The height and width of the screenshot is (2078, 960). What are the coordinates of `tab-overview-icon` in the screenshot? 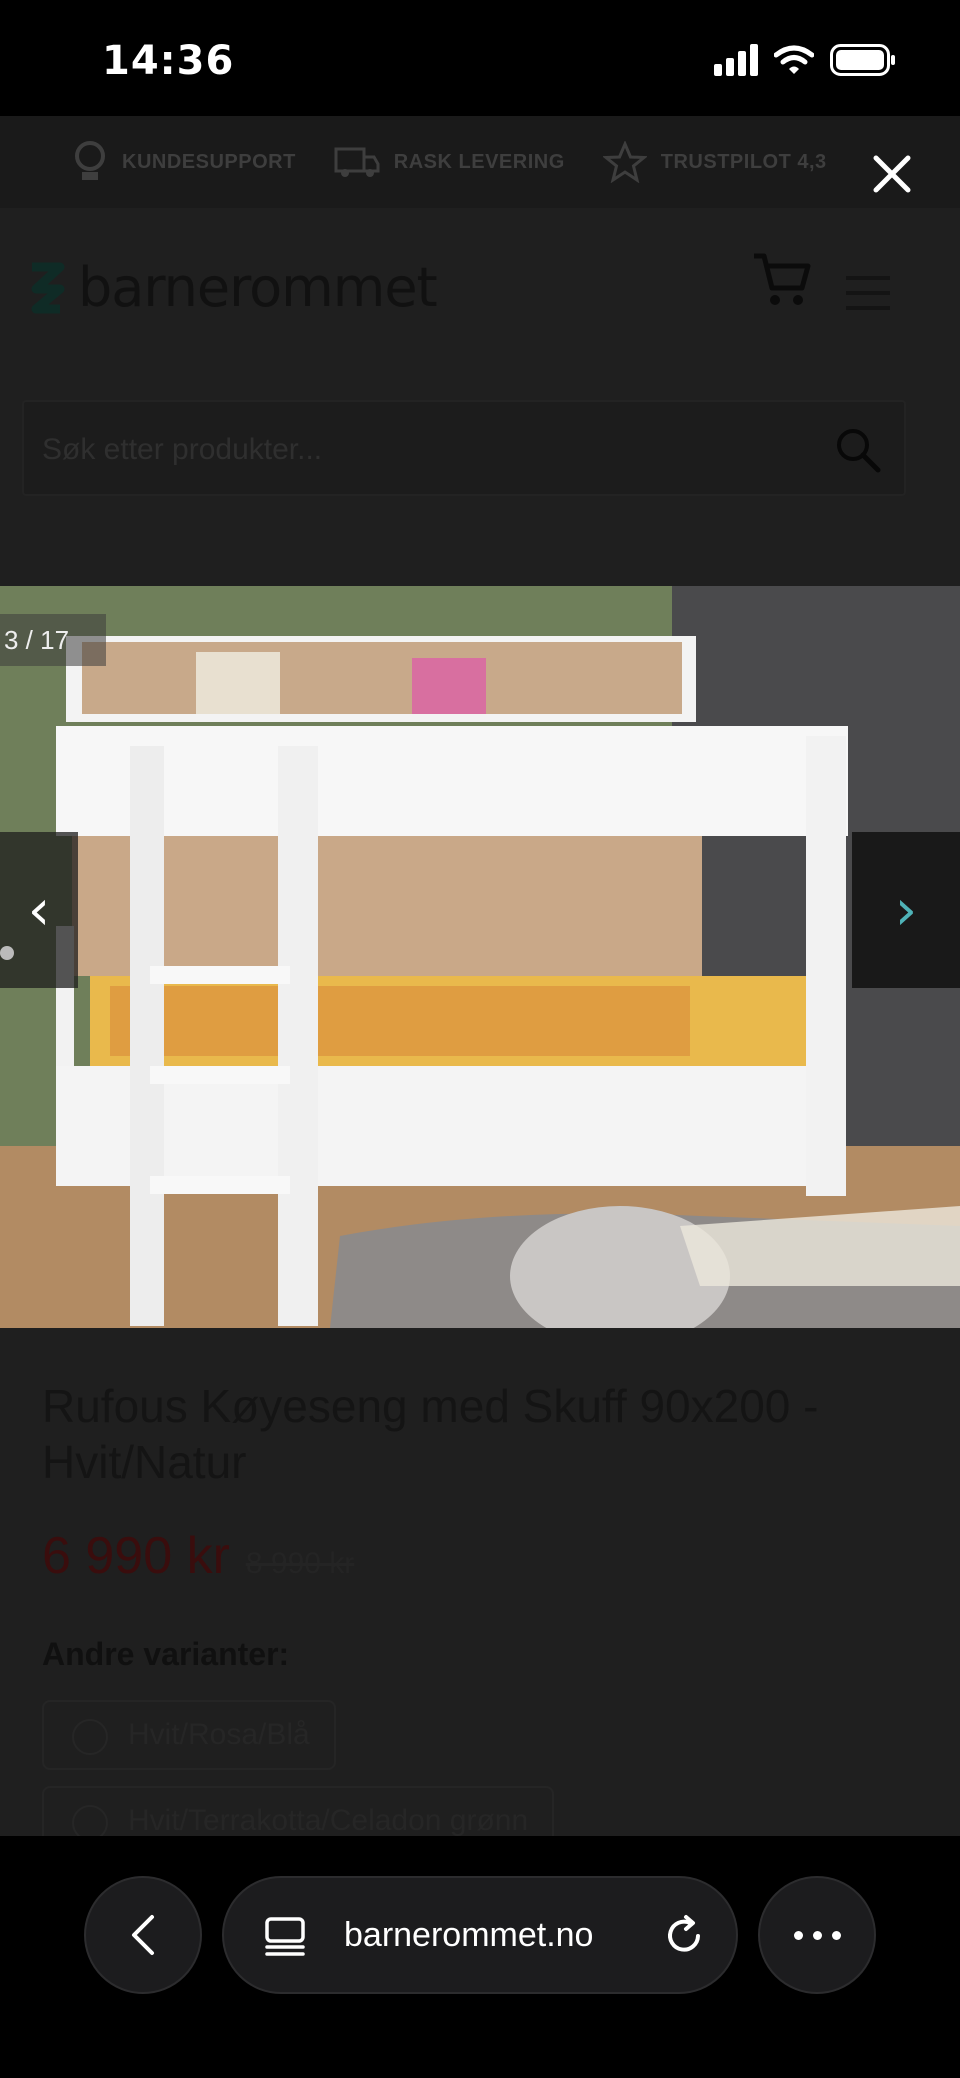 It's located at (285, 1936).